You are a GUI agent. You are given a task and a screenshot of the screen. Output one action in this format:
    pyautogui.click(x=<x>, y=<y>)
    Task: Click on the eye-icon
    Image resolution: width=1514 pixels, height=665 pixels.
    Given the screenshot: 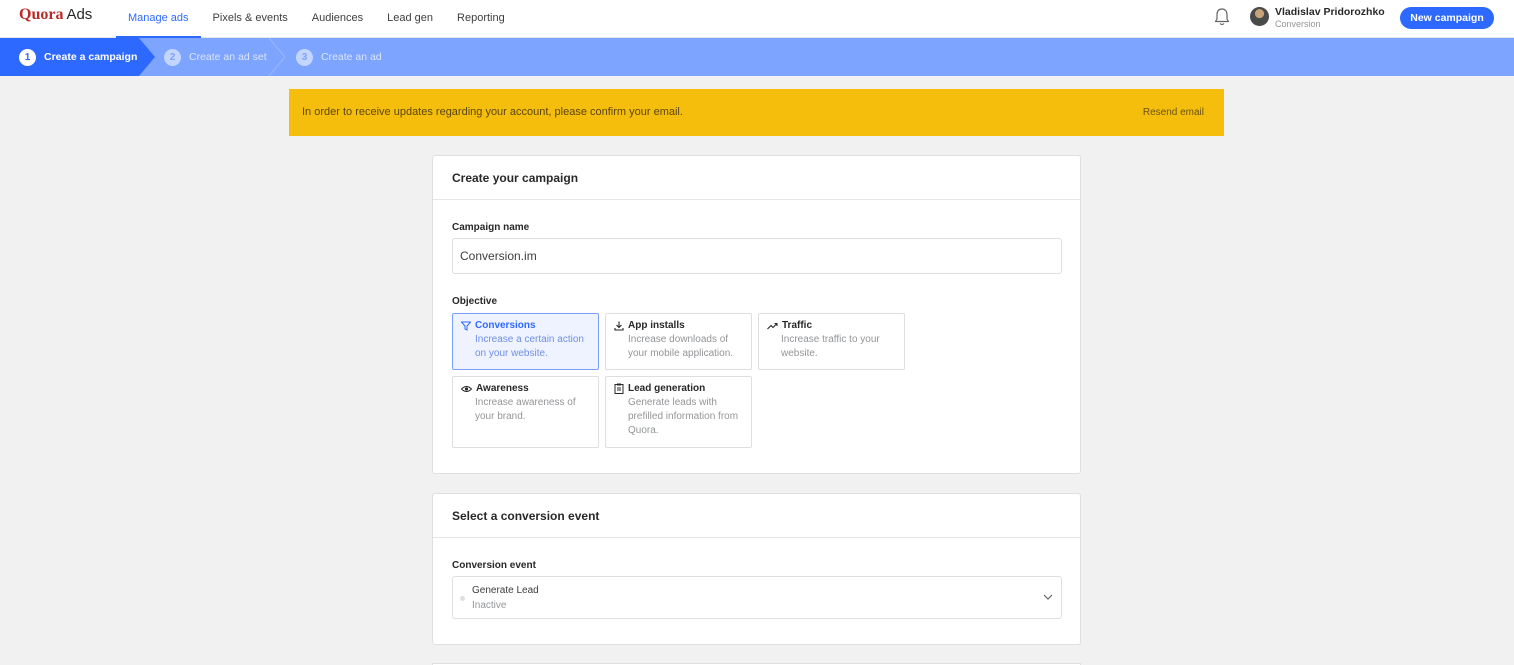 What is the action you would take?
    pyautogui.click(x=466, y=388)
    